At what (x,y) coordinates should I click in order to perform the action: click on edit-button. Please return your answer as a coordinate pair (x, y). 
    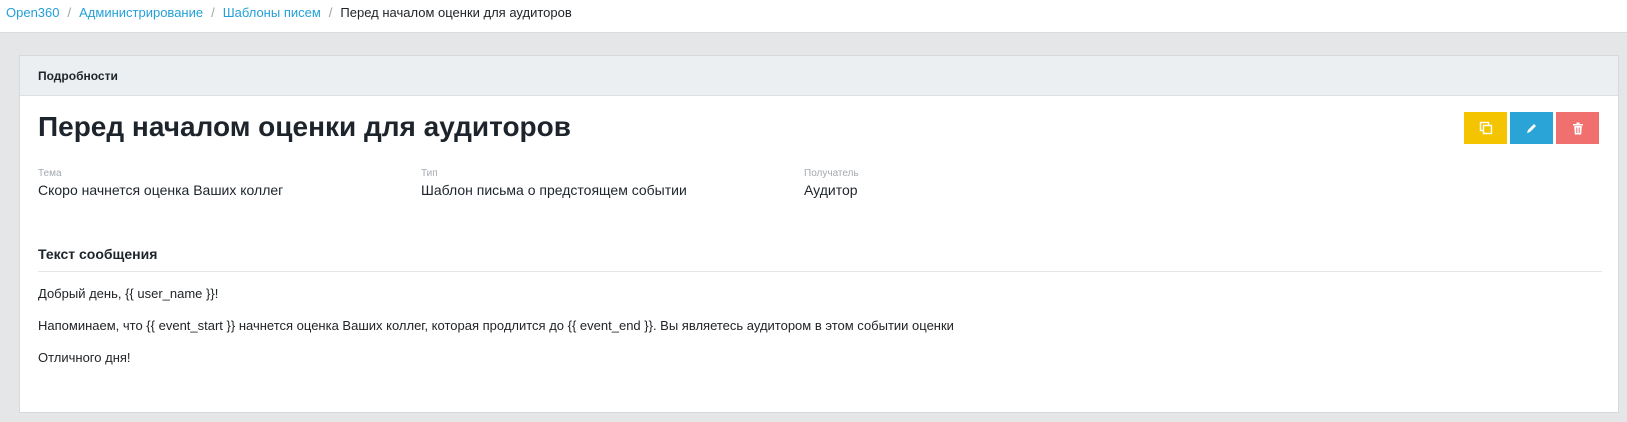
    Looking at the image, I should click on (1531, 128).